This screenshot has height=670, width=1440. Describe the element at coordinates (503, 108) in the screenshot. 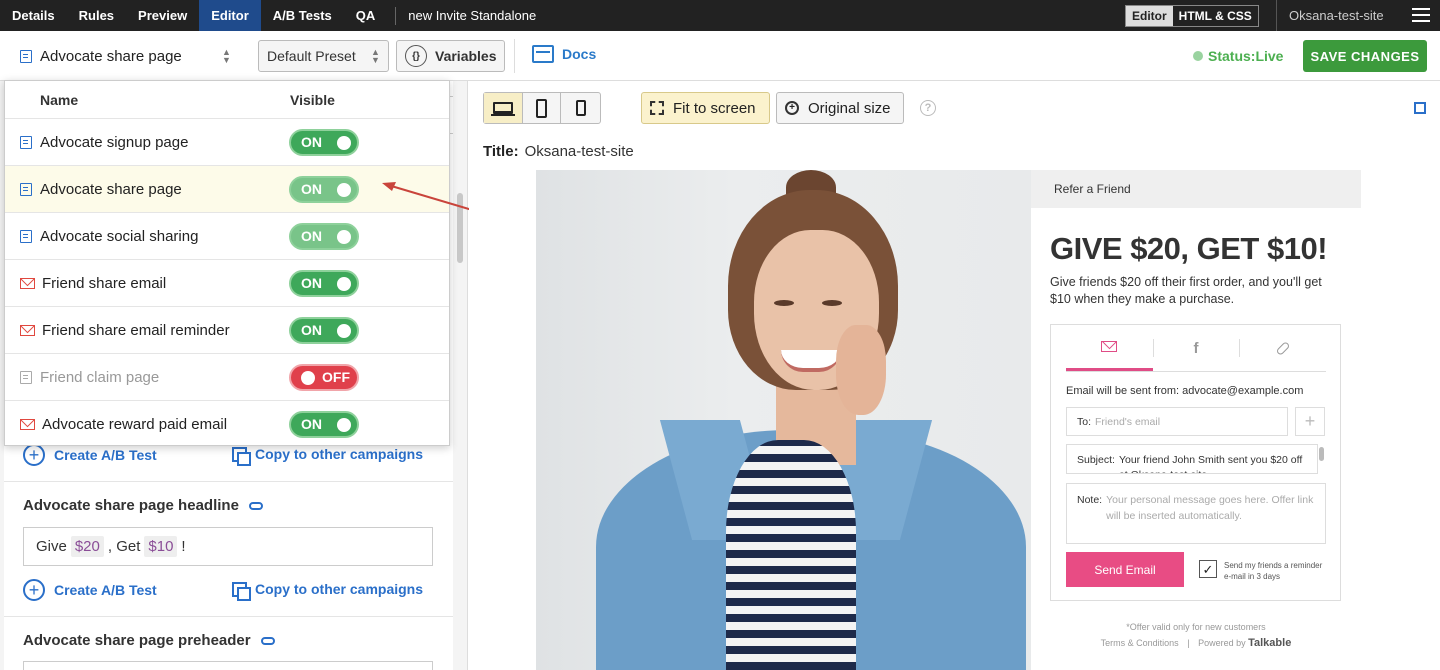

I see `desktop-view-button` at that location.